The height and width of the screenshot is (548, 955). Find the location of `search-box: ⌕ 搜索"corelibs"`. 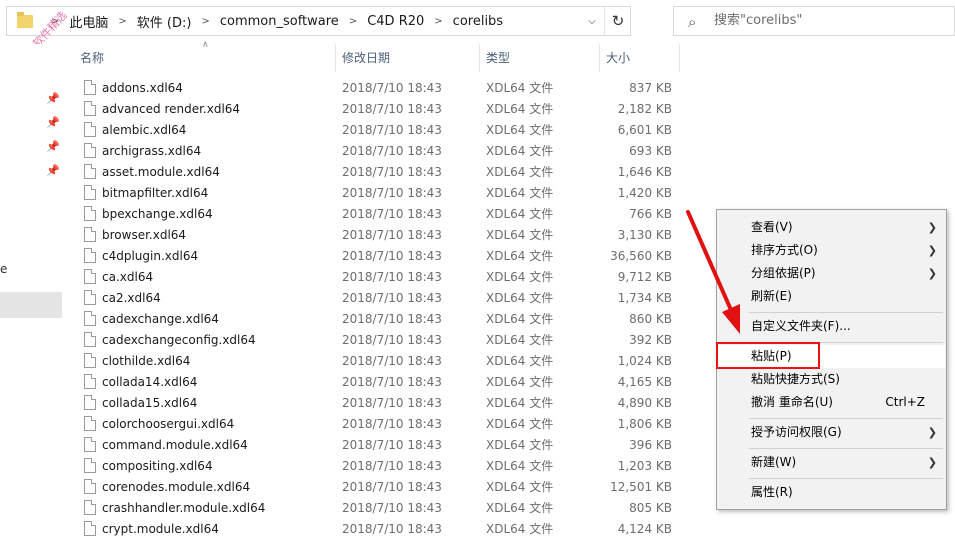

search-box: ⌕ 搜索"corelibs" is located at coordinates (814, 21).